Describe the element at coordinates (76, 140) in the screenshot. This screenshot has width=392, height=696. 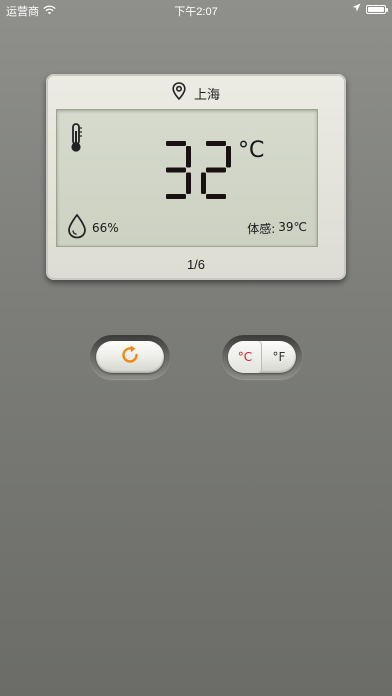
I see `thermometer-icon` at that location.